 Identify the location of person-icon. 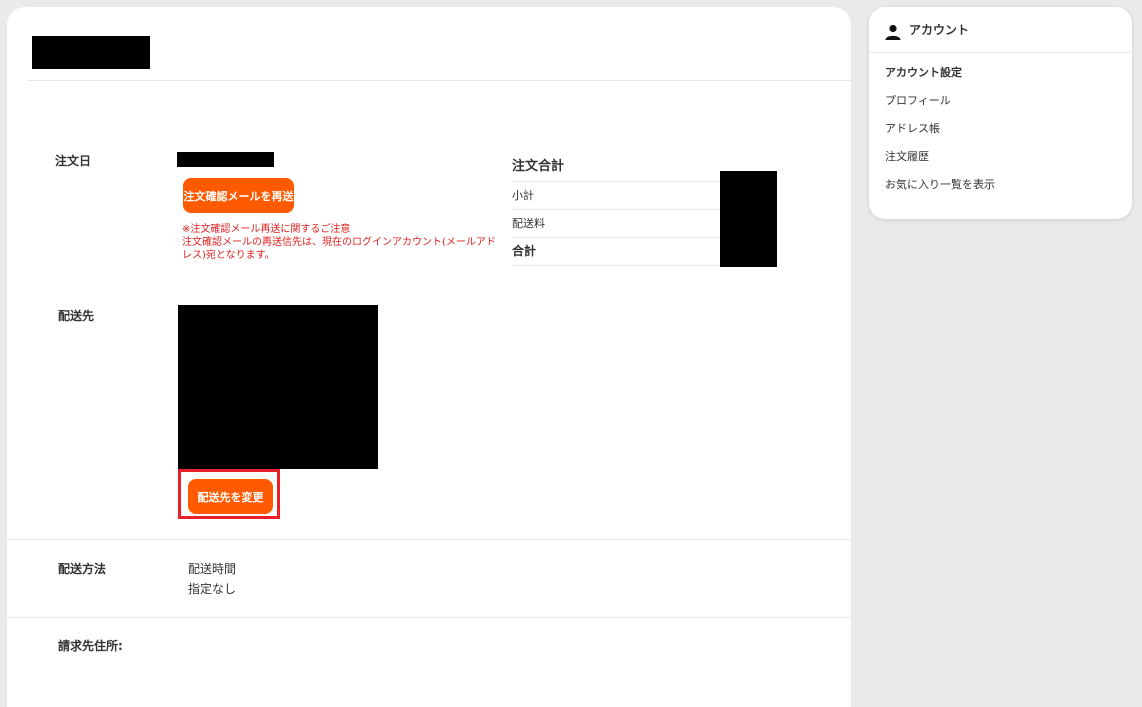
(893, 32).